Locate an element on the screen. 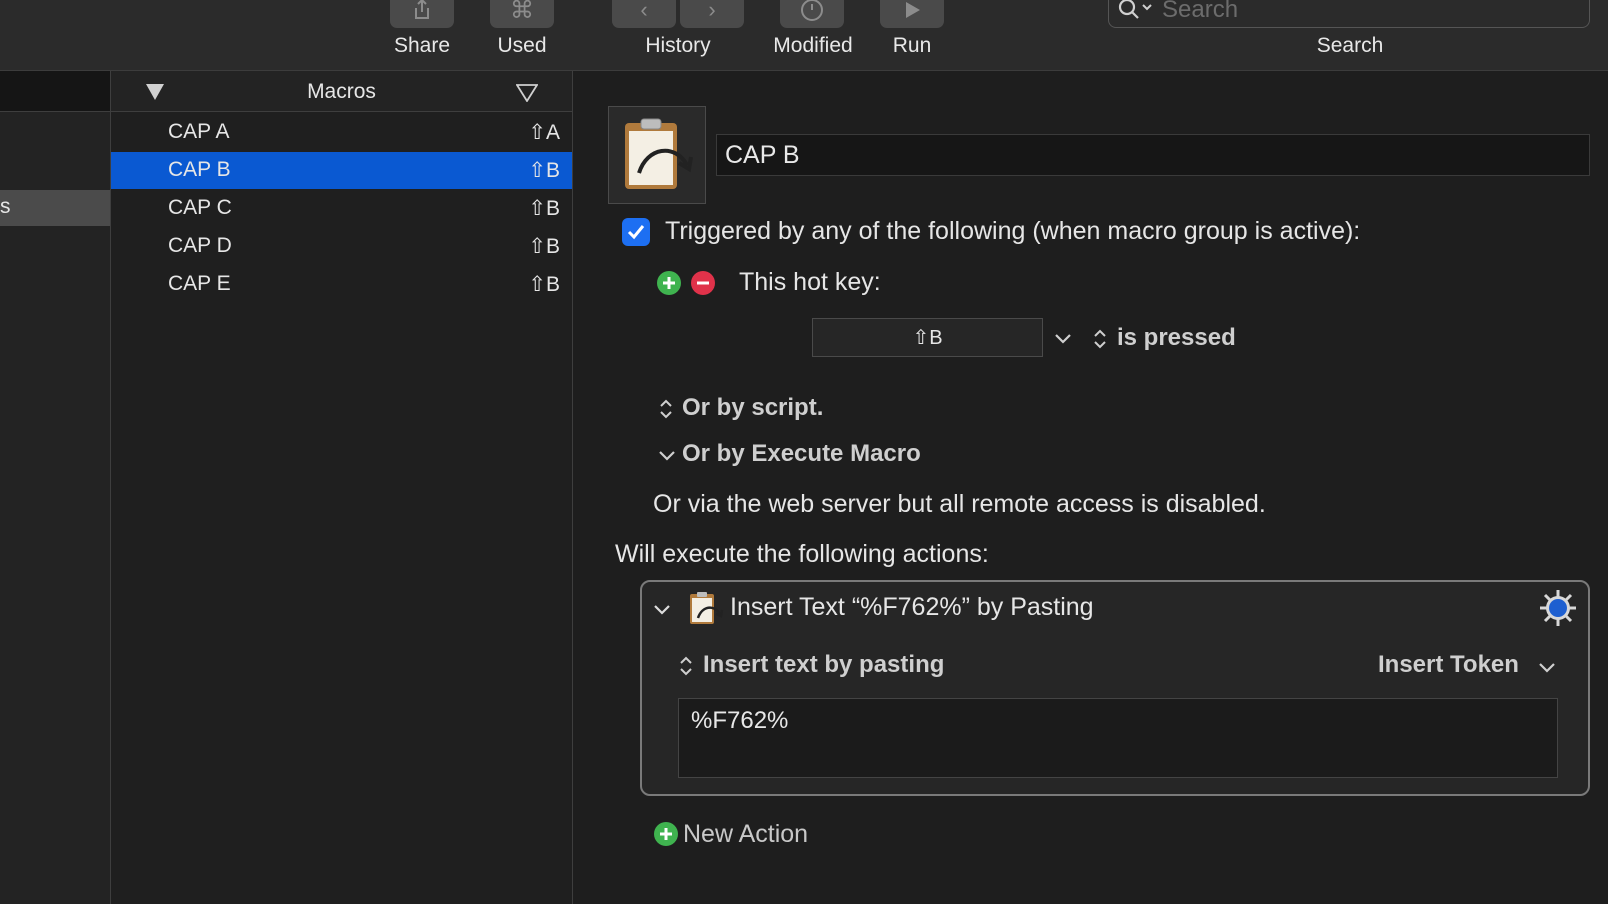 This screenshot has height=904, width=1608. new-action-label: New Action is located at coordinates (745, 834).